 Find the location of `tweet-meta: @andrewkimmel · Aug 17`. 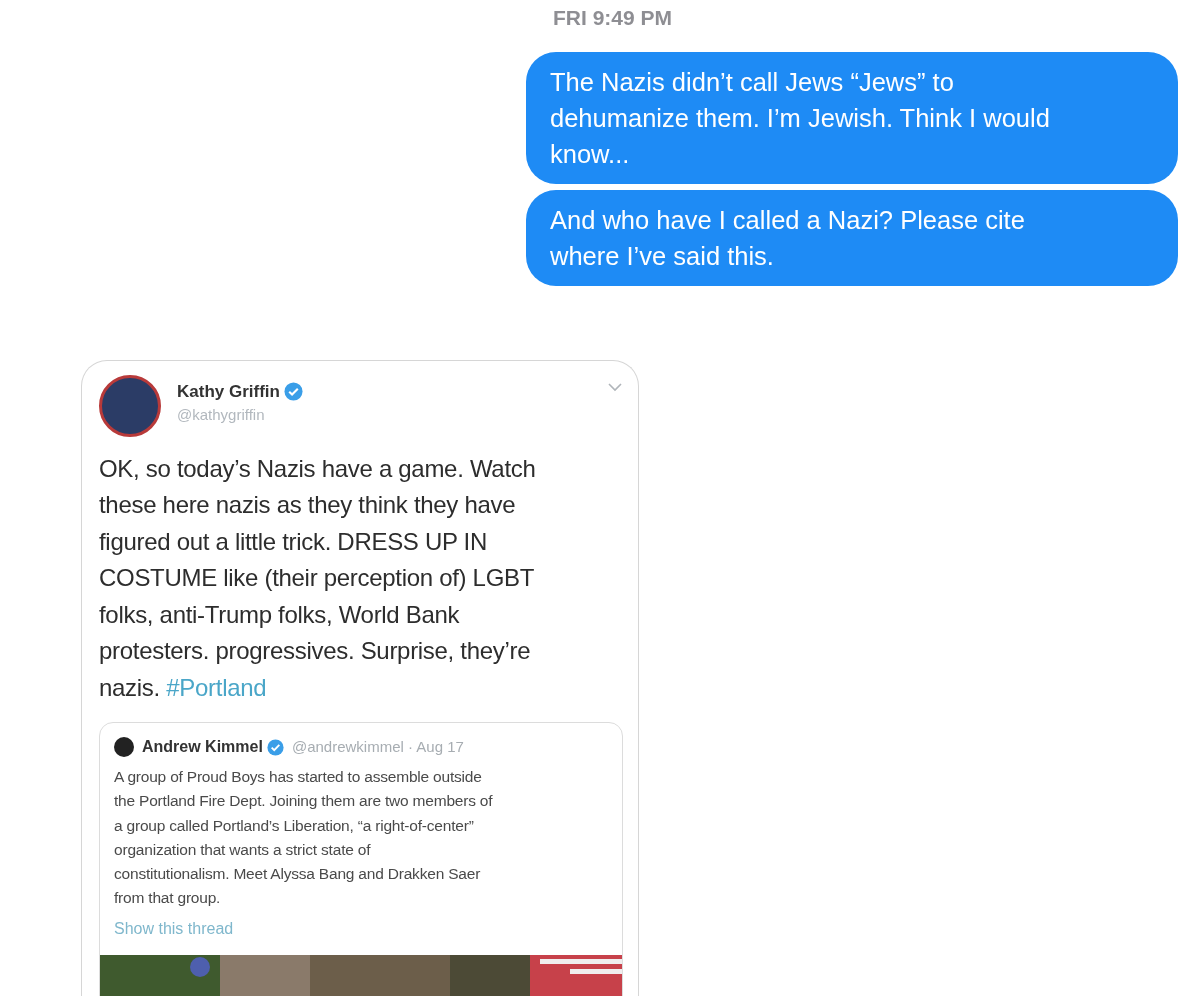

tweet-meta: @andrewkimmel · Aug 17 is located at coordinates (377, 746).